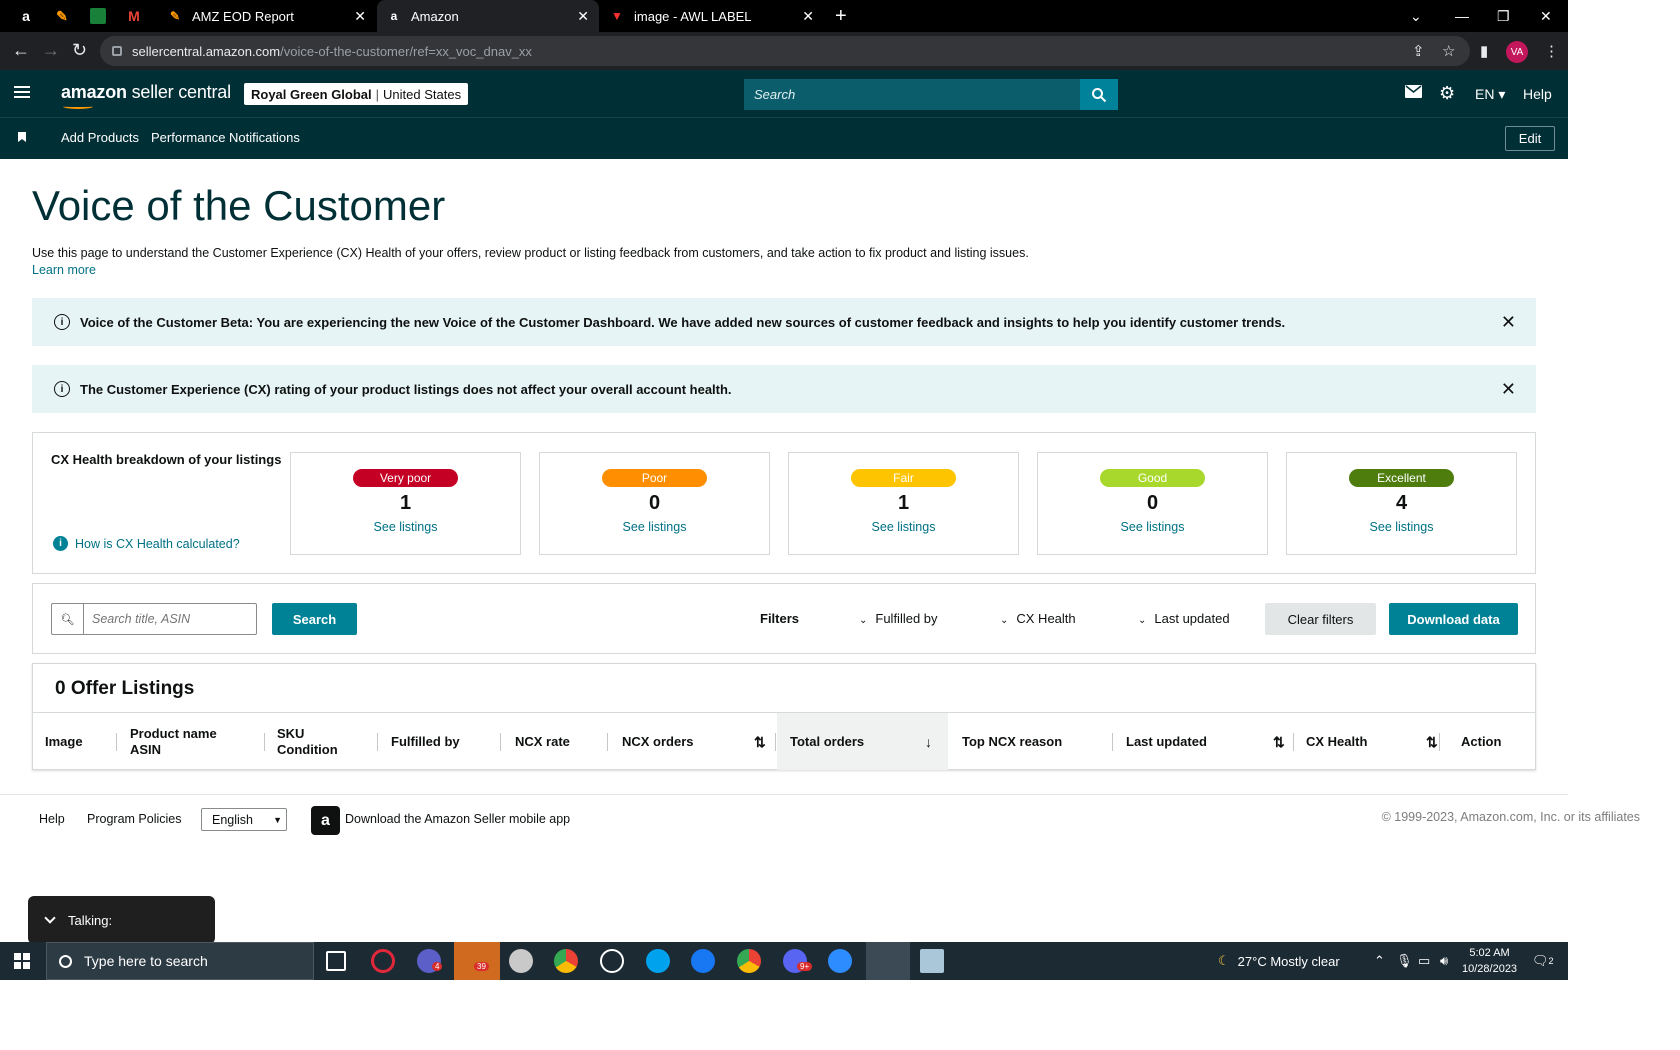 The image size is (1680, 1050). What do you see at coordinates (1481, 741) in the screenshot?
I see `column-action: Action` at bounding box center [1481, 741].